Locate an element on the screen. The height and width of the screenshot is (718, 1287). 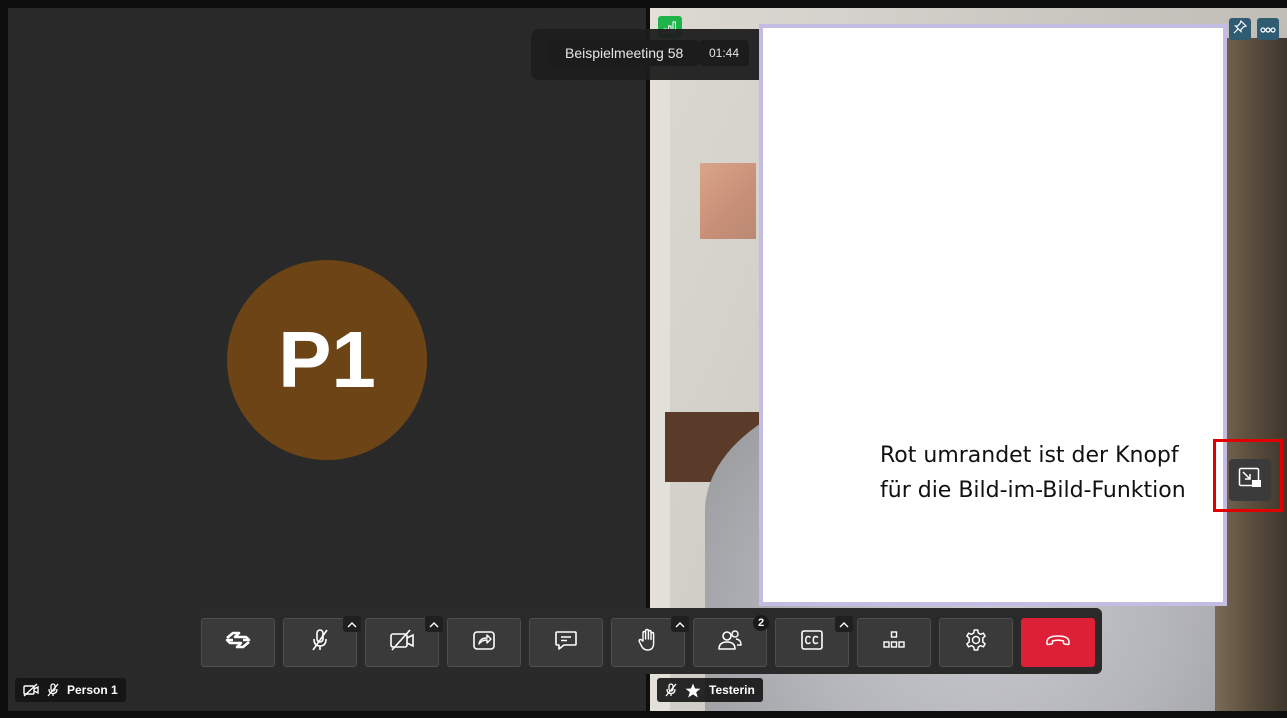
participant-name-bar: Testerin is located at coordinates (710, 690).